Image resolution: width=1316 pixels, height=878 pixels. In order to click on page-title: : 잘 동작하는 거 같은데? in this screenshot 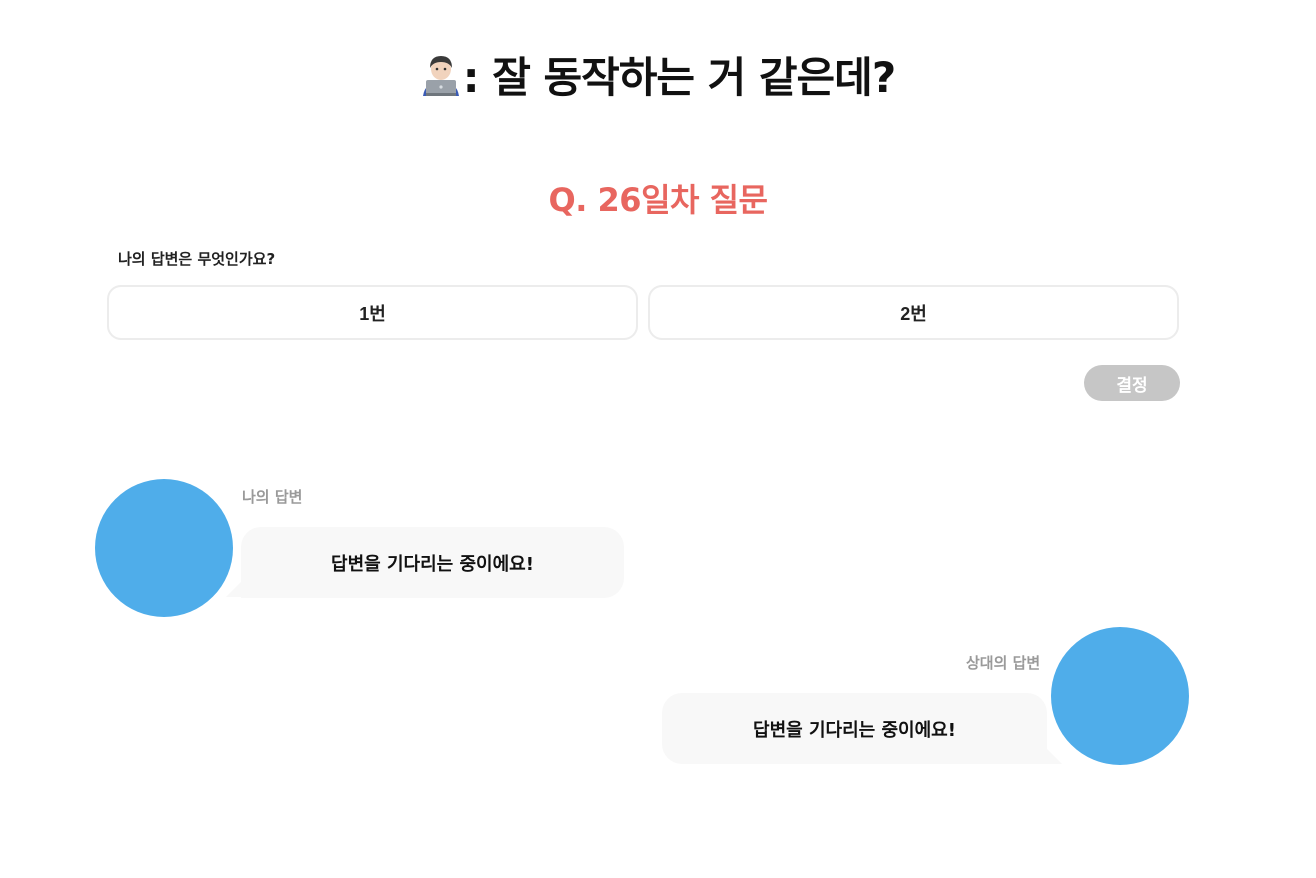, I will do `click(658, 78)`.